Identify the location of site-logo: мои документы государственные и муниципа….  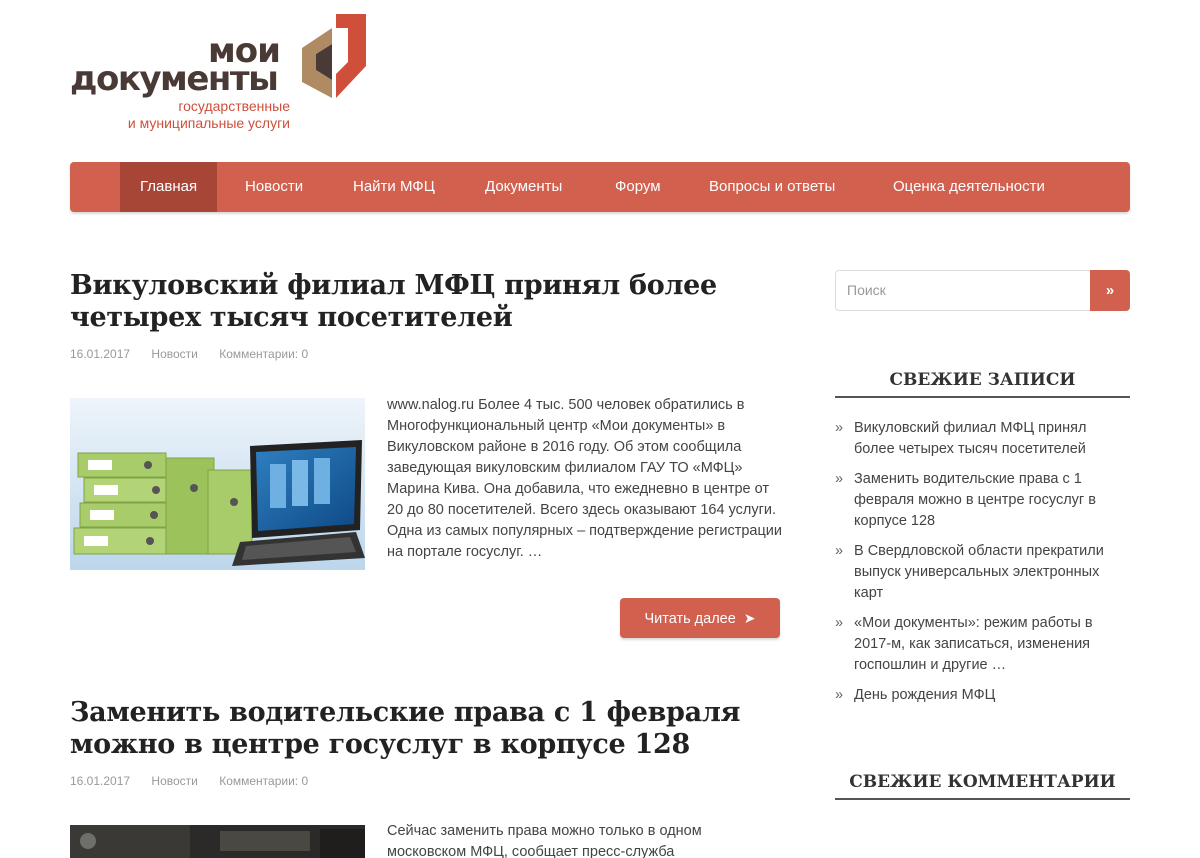
(220, 74).